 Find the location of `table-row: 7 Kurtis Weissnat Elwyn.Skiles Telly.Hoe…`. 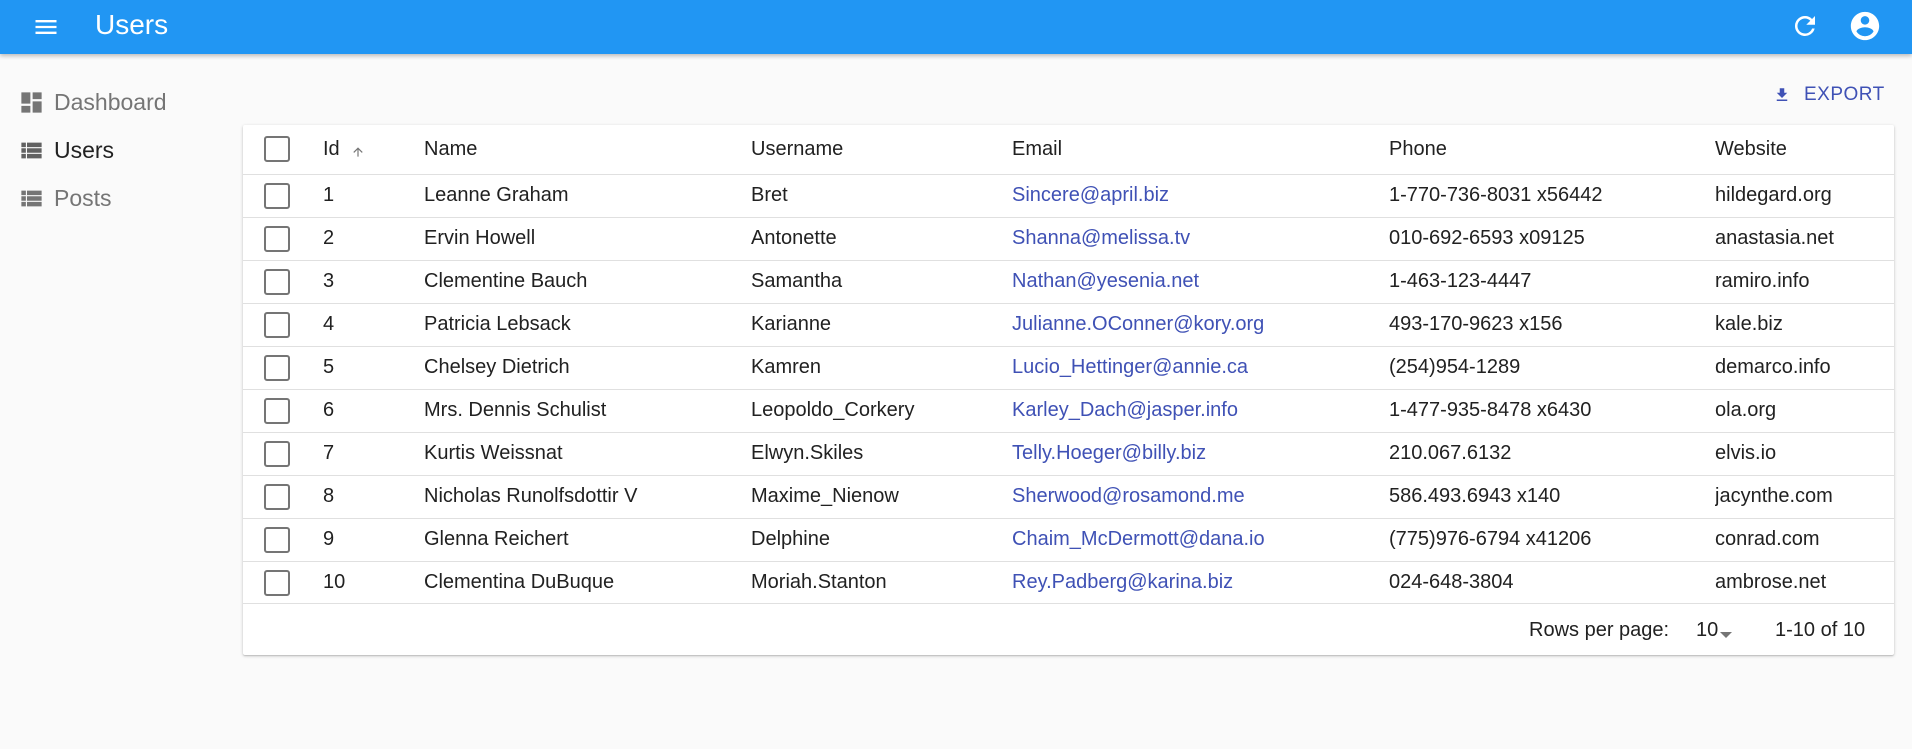

table-row: 7 Kurtis Weissnat Elwyn.Skiles Telly.Hoe… is located at coordinates (1068, 453).